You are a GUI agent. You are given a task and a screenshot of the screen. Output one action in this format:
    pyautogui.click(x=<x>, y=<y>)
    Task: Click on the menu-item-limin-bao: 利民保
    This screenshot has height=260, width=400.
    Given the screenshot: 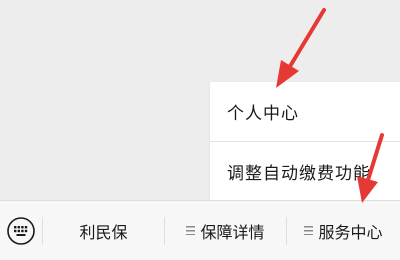 What is the action you would take?
    pyautogui.click(x=103, y=230)
    